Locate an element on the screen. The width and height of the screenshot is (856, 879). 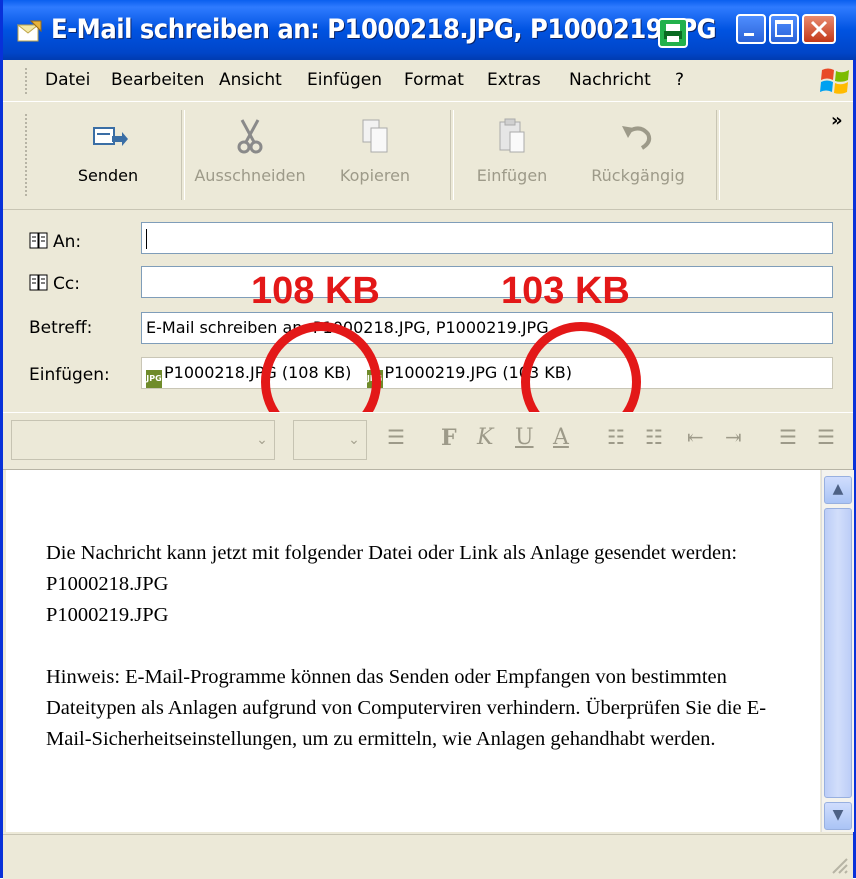
align-left-icon: ☰ is located at coordinates (788, 437).